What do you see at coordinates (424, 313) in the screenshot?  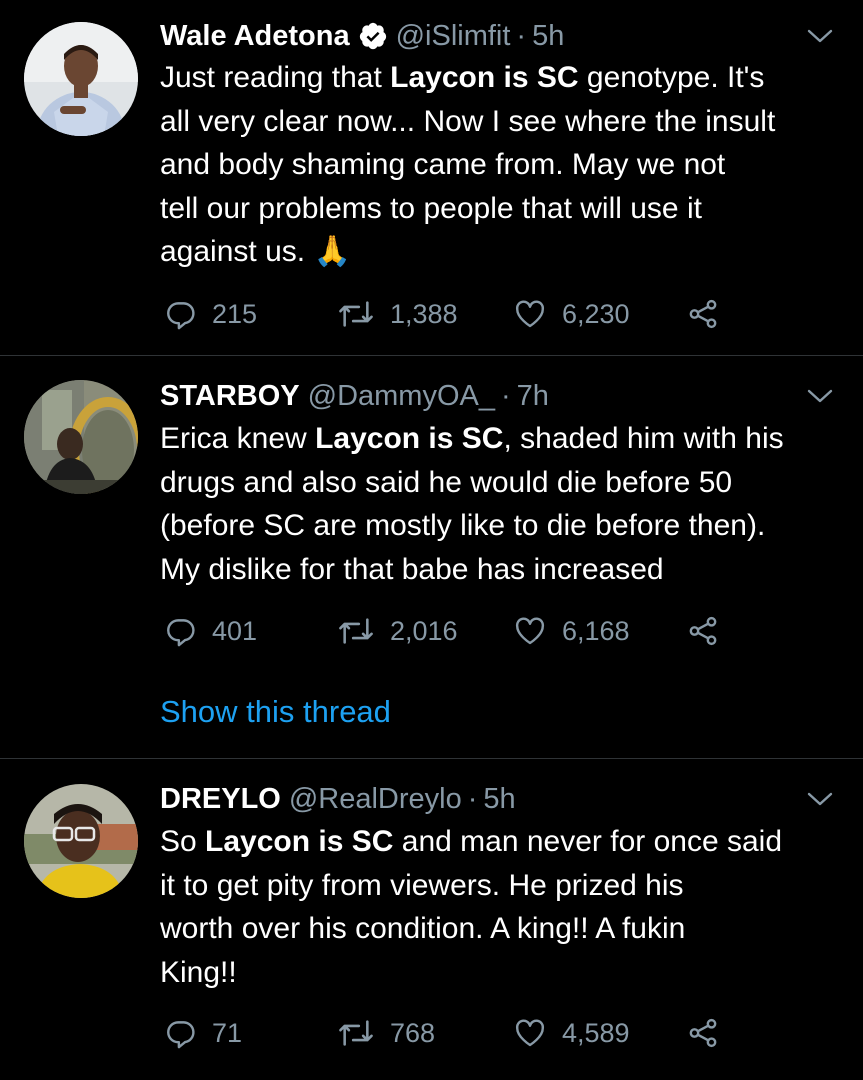 I see `retweet-count: 1,388` at bounding box center [424, 313].